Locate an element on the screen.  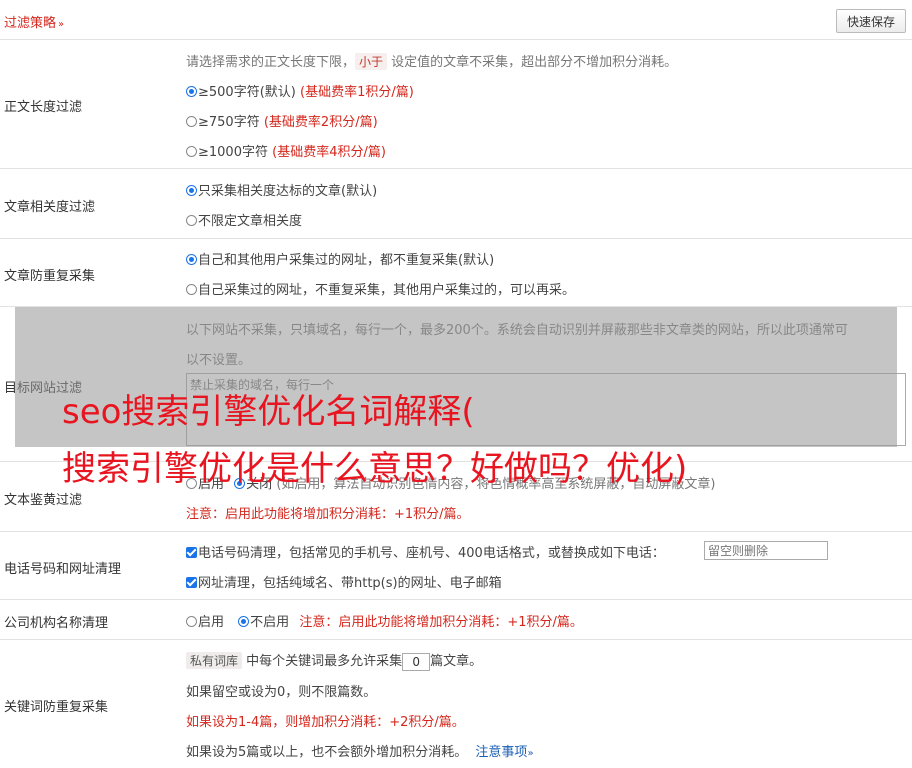
phone-clean-option: 电话号码清理，包括常见的手机号、座机号、400电话格式，或替换成如下电话： is located at coordinates (425, 551).